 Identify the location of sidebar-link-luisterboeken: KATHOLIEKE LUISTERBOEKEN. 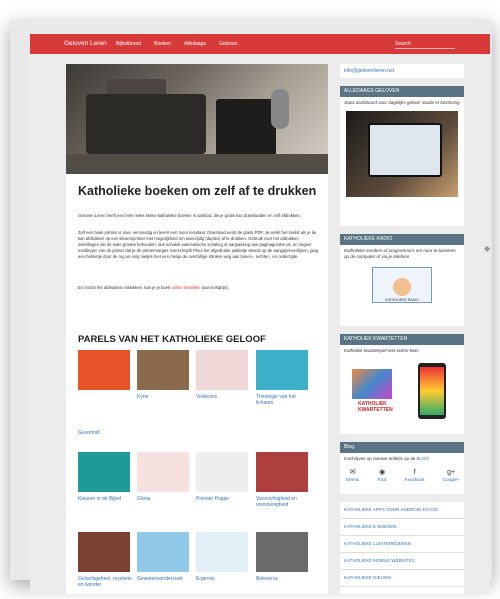
(402, 544).